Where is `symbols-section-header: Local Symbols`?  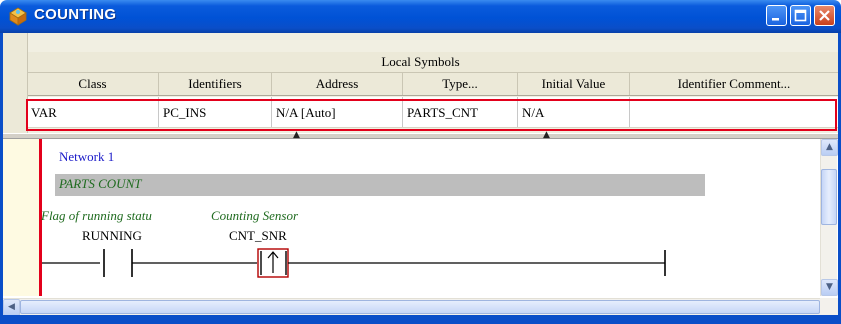
symbols-section-header: Local Symbols is located at coordinates (420, 62).